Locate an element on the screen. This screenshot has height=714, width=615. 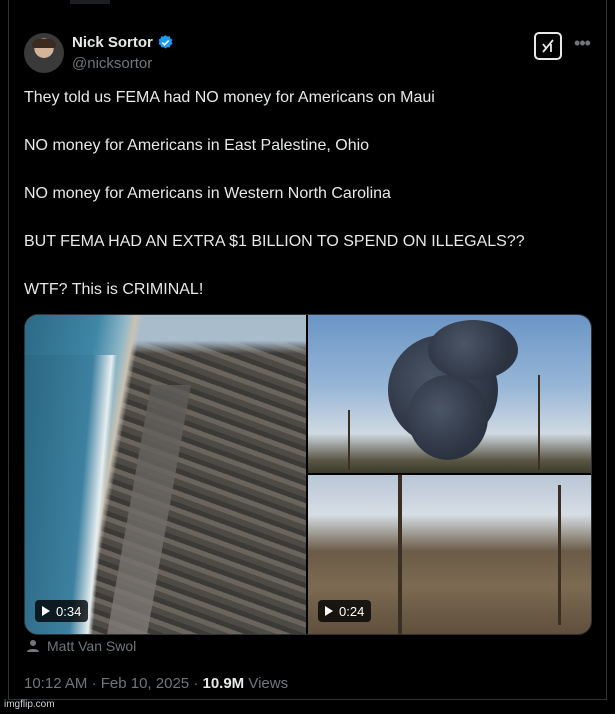
avatar is located at coordinates (44, 53).